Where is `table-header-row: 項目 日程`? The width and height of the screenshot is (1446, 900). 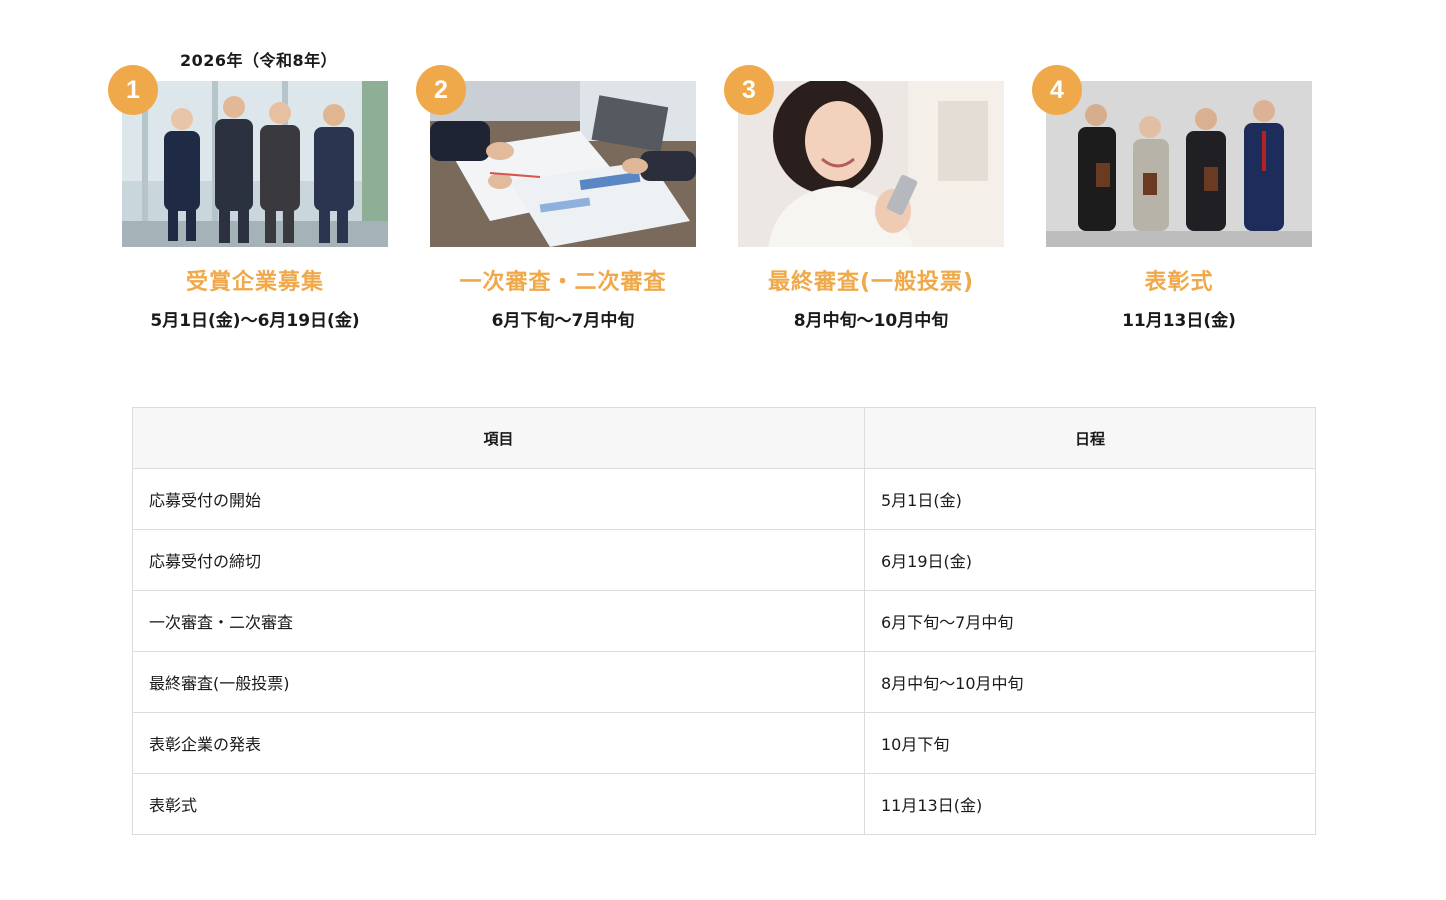
table-header-row: 項目 日程 is located at coordinates (724, 438).